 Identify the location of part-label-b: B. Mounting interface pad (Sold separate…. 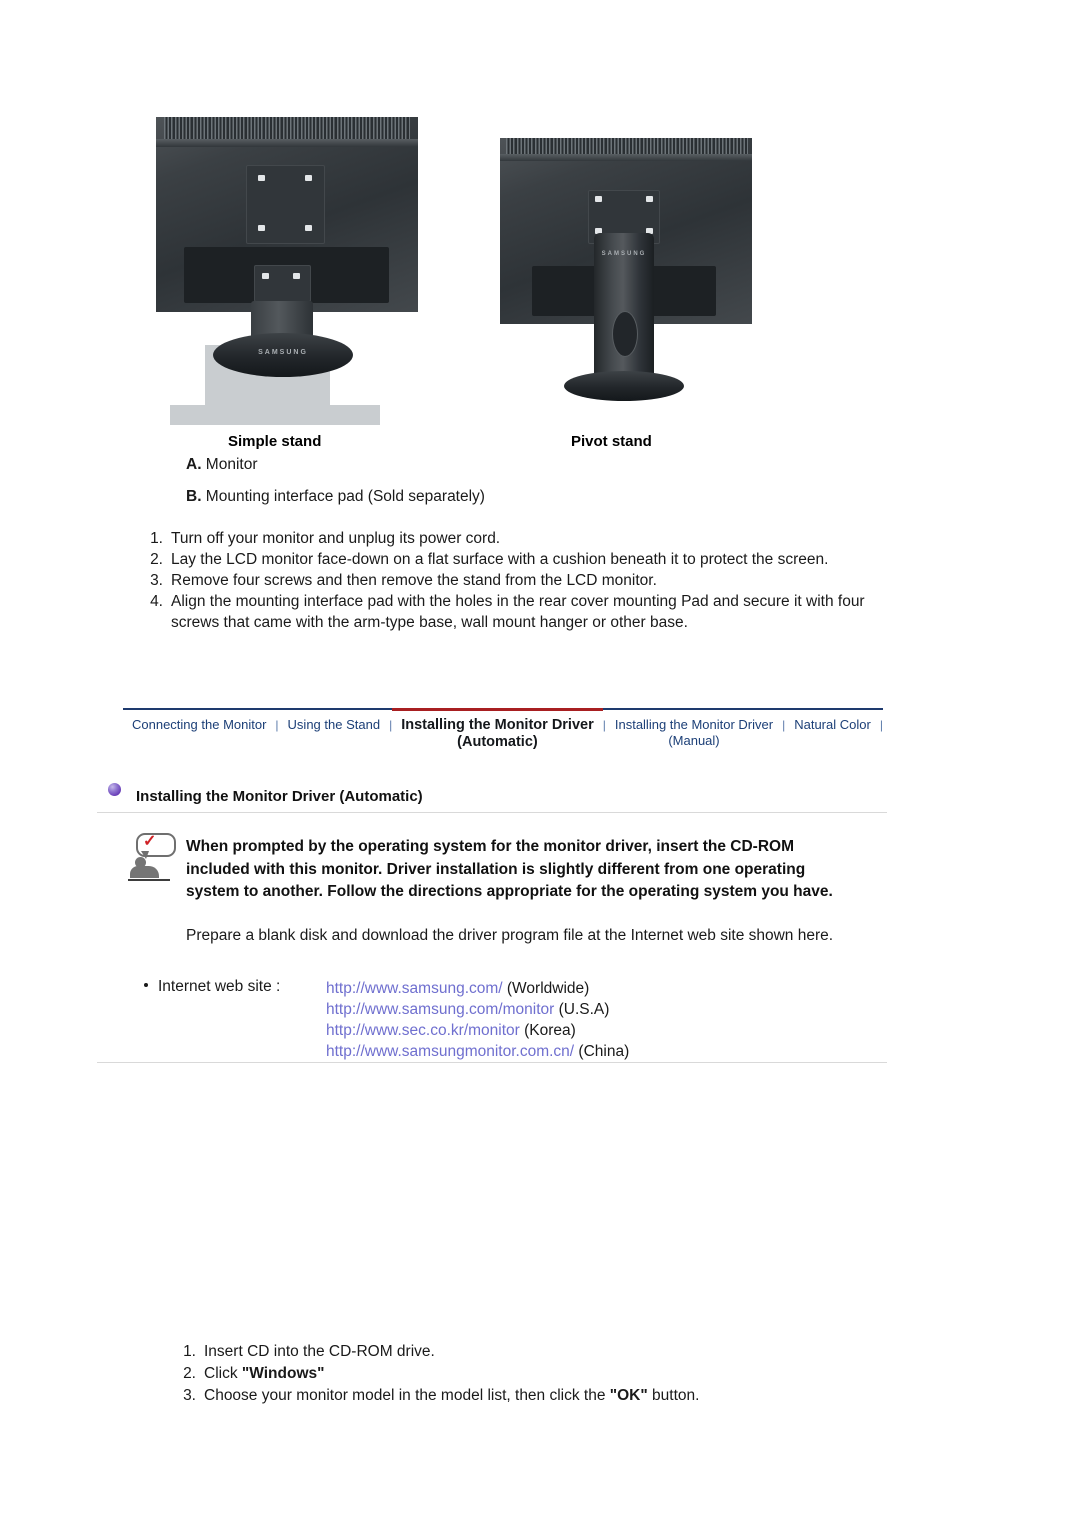
(335, 497).